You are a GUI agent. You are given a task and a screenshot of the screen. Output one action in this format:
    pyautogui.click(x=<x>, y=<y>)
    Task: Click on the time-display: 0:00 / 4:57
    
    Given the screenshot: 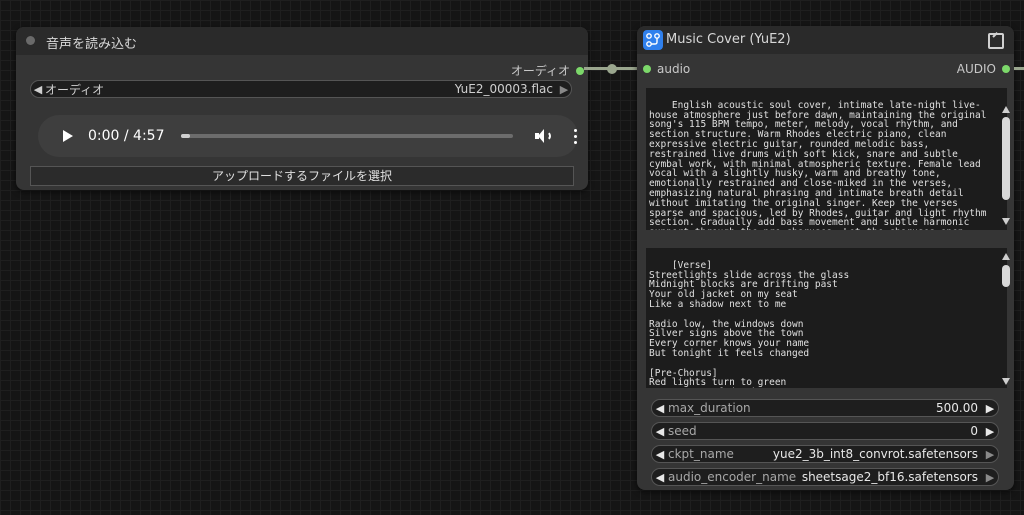 What is the action you would take?
    pyautogui.click(x=126, y=136)
    